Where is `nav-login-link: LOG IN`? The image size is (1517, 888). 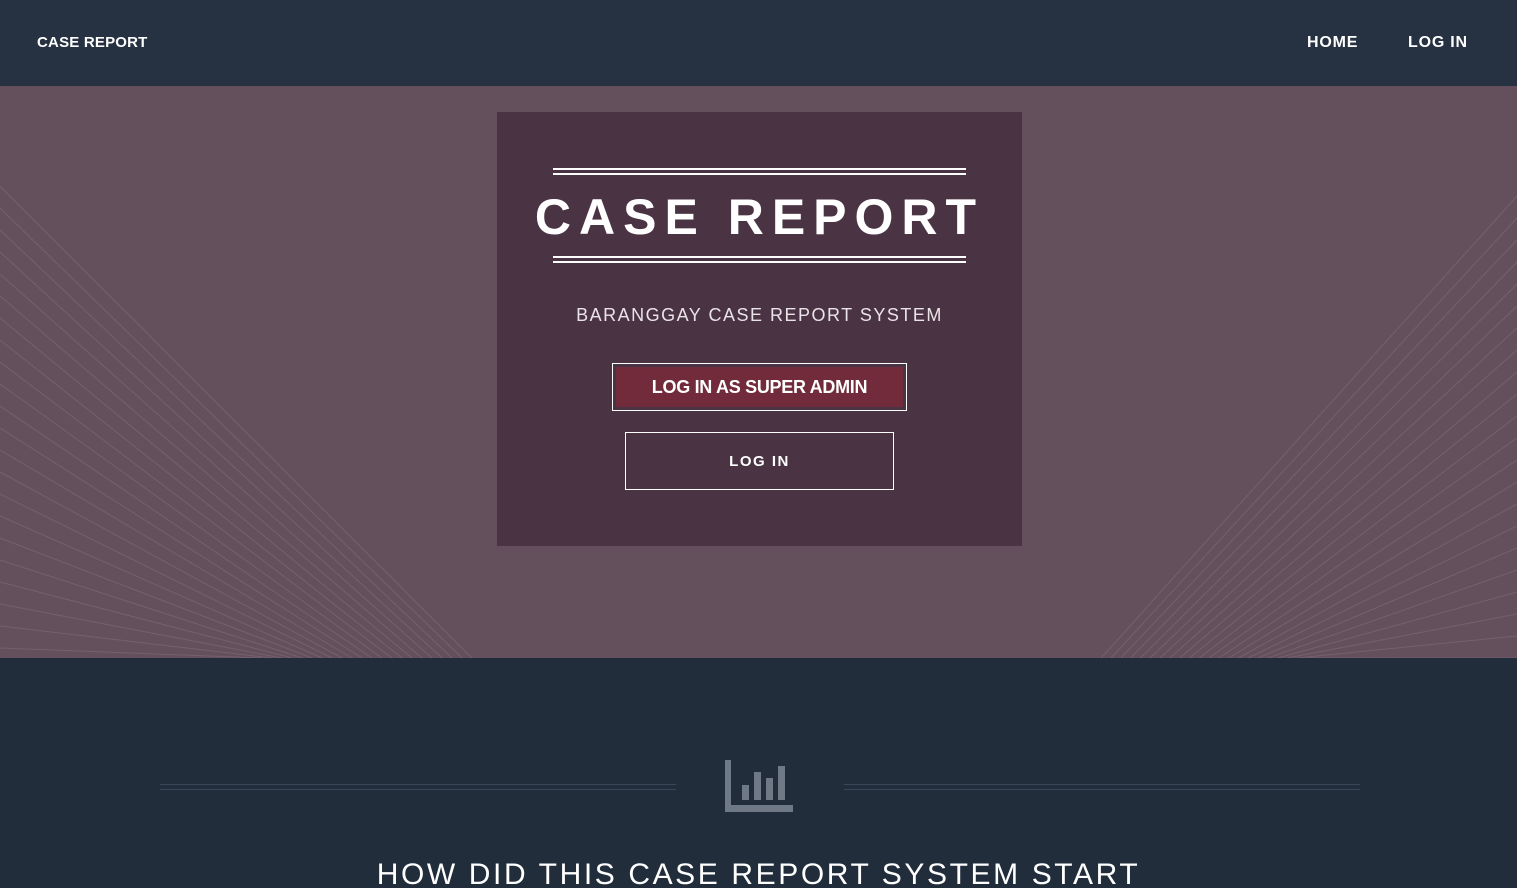 nav-login-link: LOG IN is located at coordinates (1438, 43).